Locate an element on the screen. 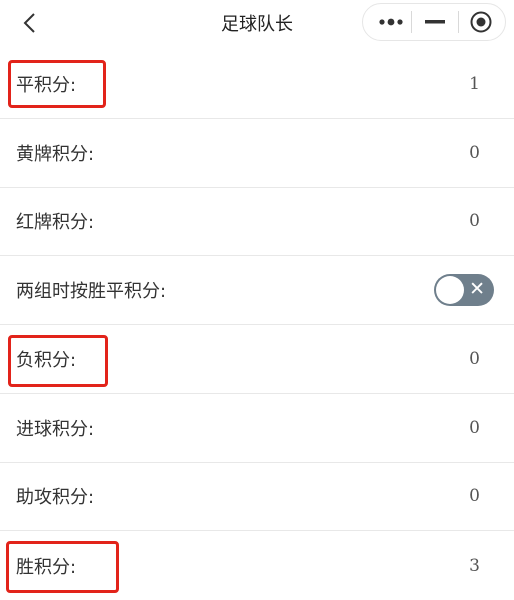 This screenshot has width=514, height=600. setting-value: 1 is located at coordinates (474, 84).